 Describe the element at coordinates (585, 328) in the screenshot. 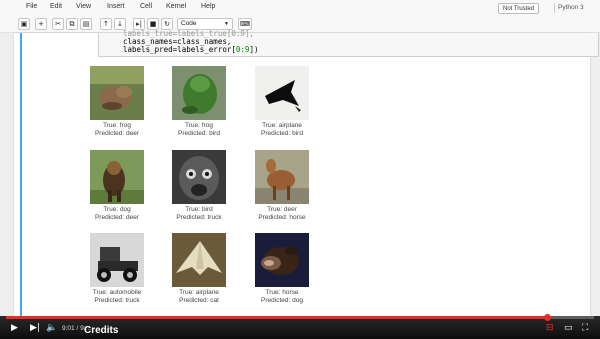

I see `fullscreen-icon: ⛶` at that location.